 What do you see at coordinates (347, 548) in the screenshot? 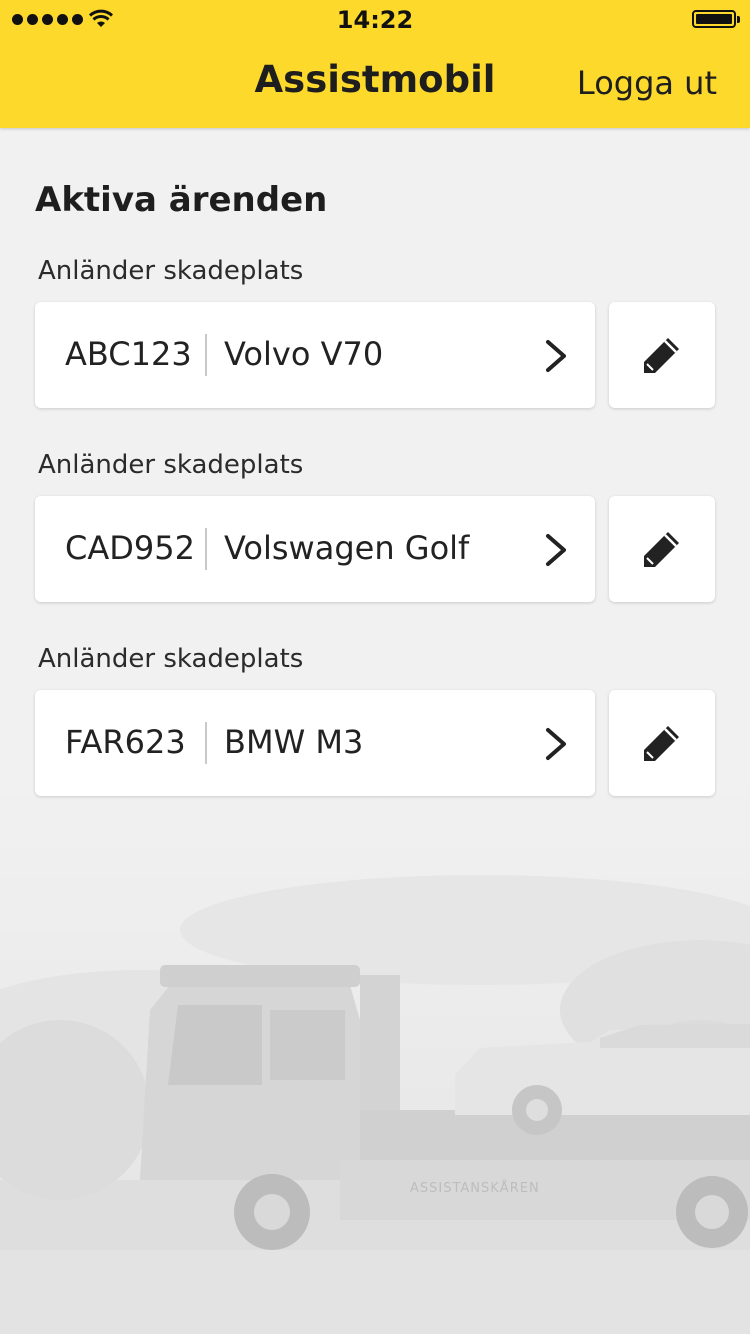
I see `car-model: Volswagen Golf` at bounding box center [347, 548].